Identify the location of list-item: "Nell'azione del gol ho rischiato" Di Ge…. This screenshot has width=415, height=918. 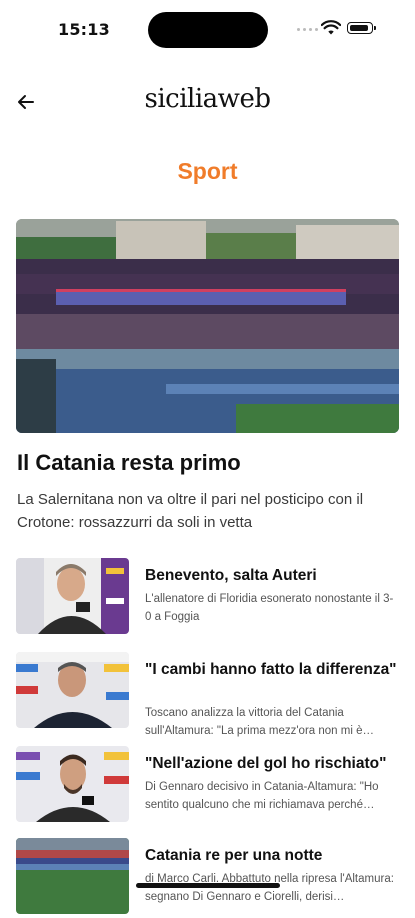
(207, 786).